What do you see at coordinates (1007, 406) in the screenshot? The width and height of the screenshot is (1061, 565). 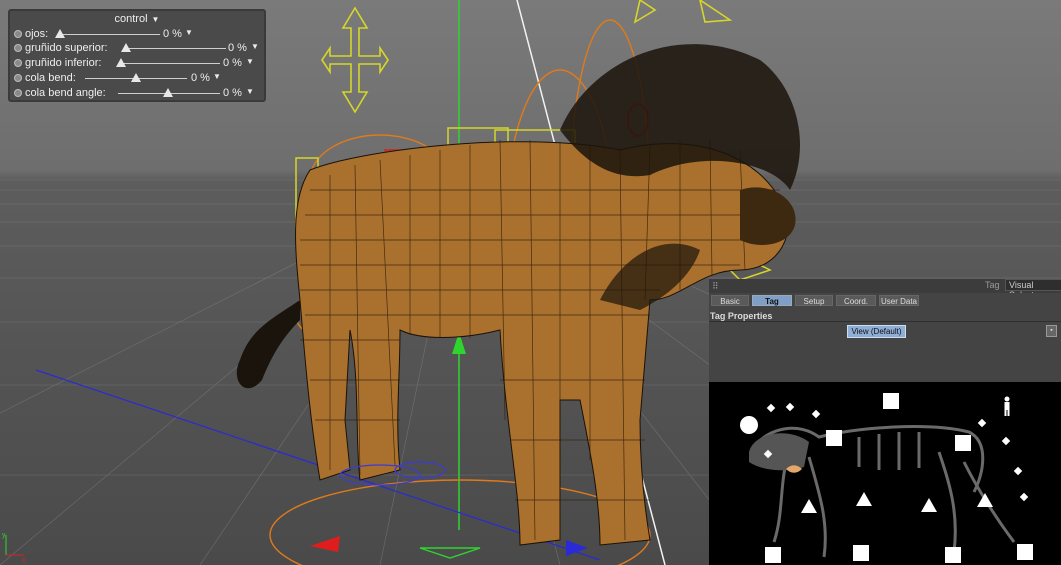 I see `human-figure-icon` at bounding box center [1007, 406].